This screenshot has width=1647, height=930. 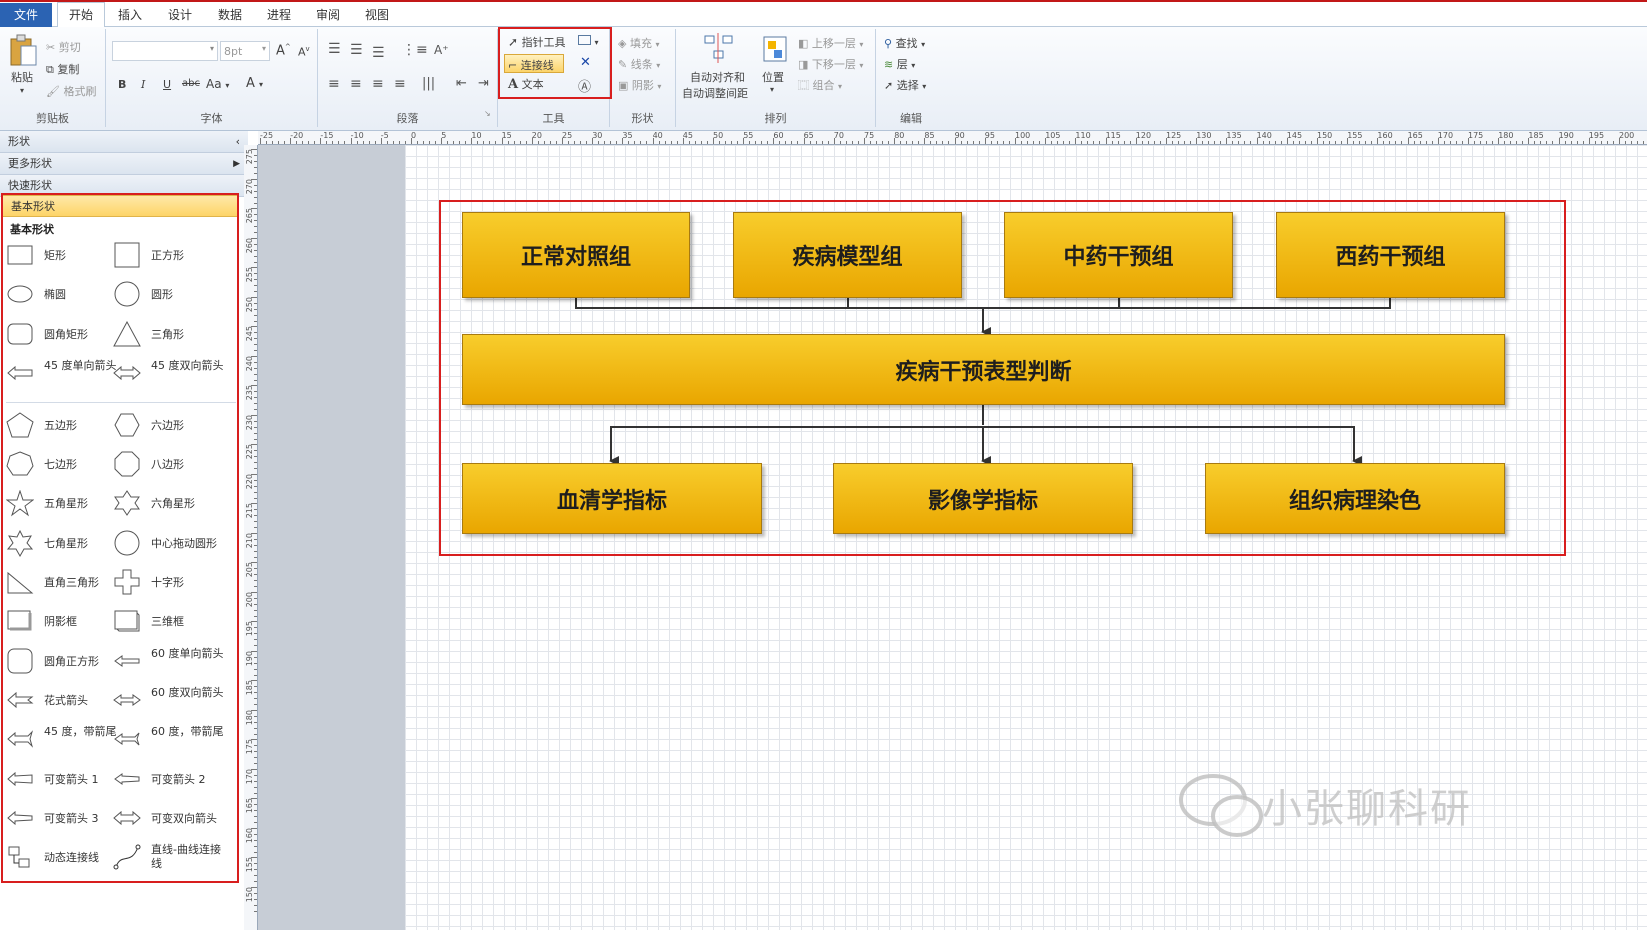 I want to click on watermark-text: 小张聊科研, so click(x=1367, y=809).